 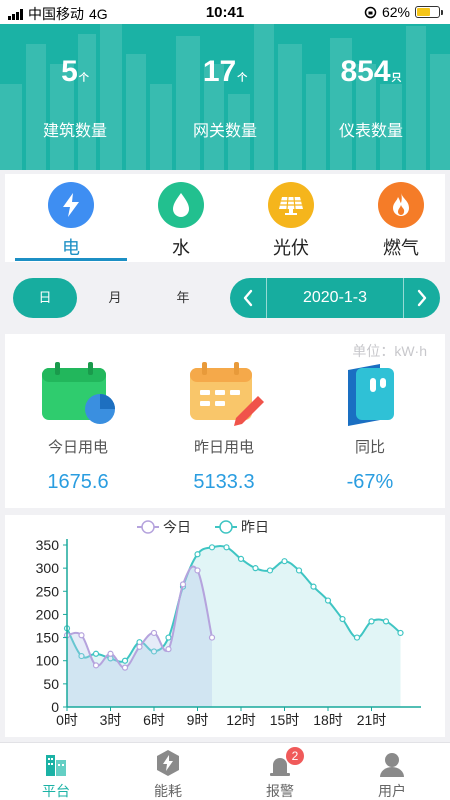 I want to click on x-tick-label: 6时, so click(x=154, y=720).